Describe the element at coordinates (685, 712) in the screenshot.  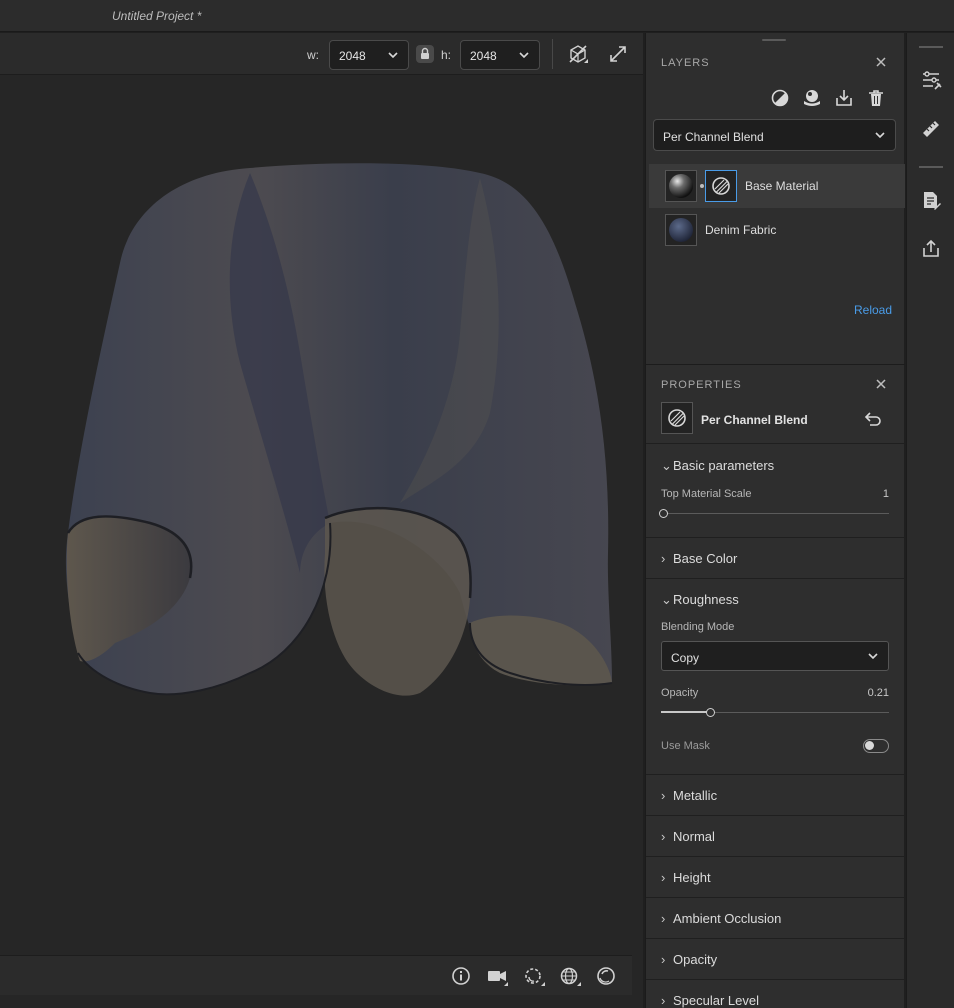
I see `opacity-fill` at that location.